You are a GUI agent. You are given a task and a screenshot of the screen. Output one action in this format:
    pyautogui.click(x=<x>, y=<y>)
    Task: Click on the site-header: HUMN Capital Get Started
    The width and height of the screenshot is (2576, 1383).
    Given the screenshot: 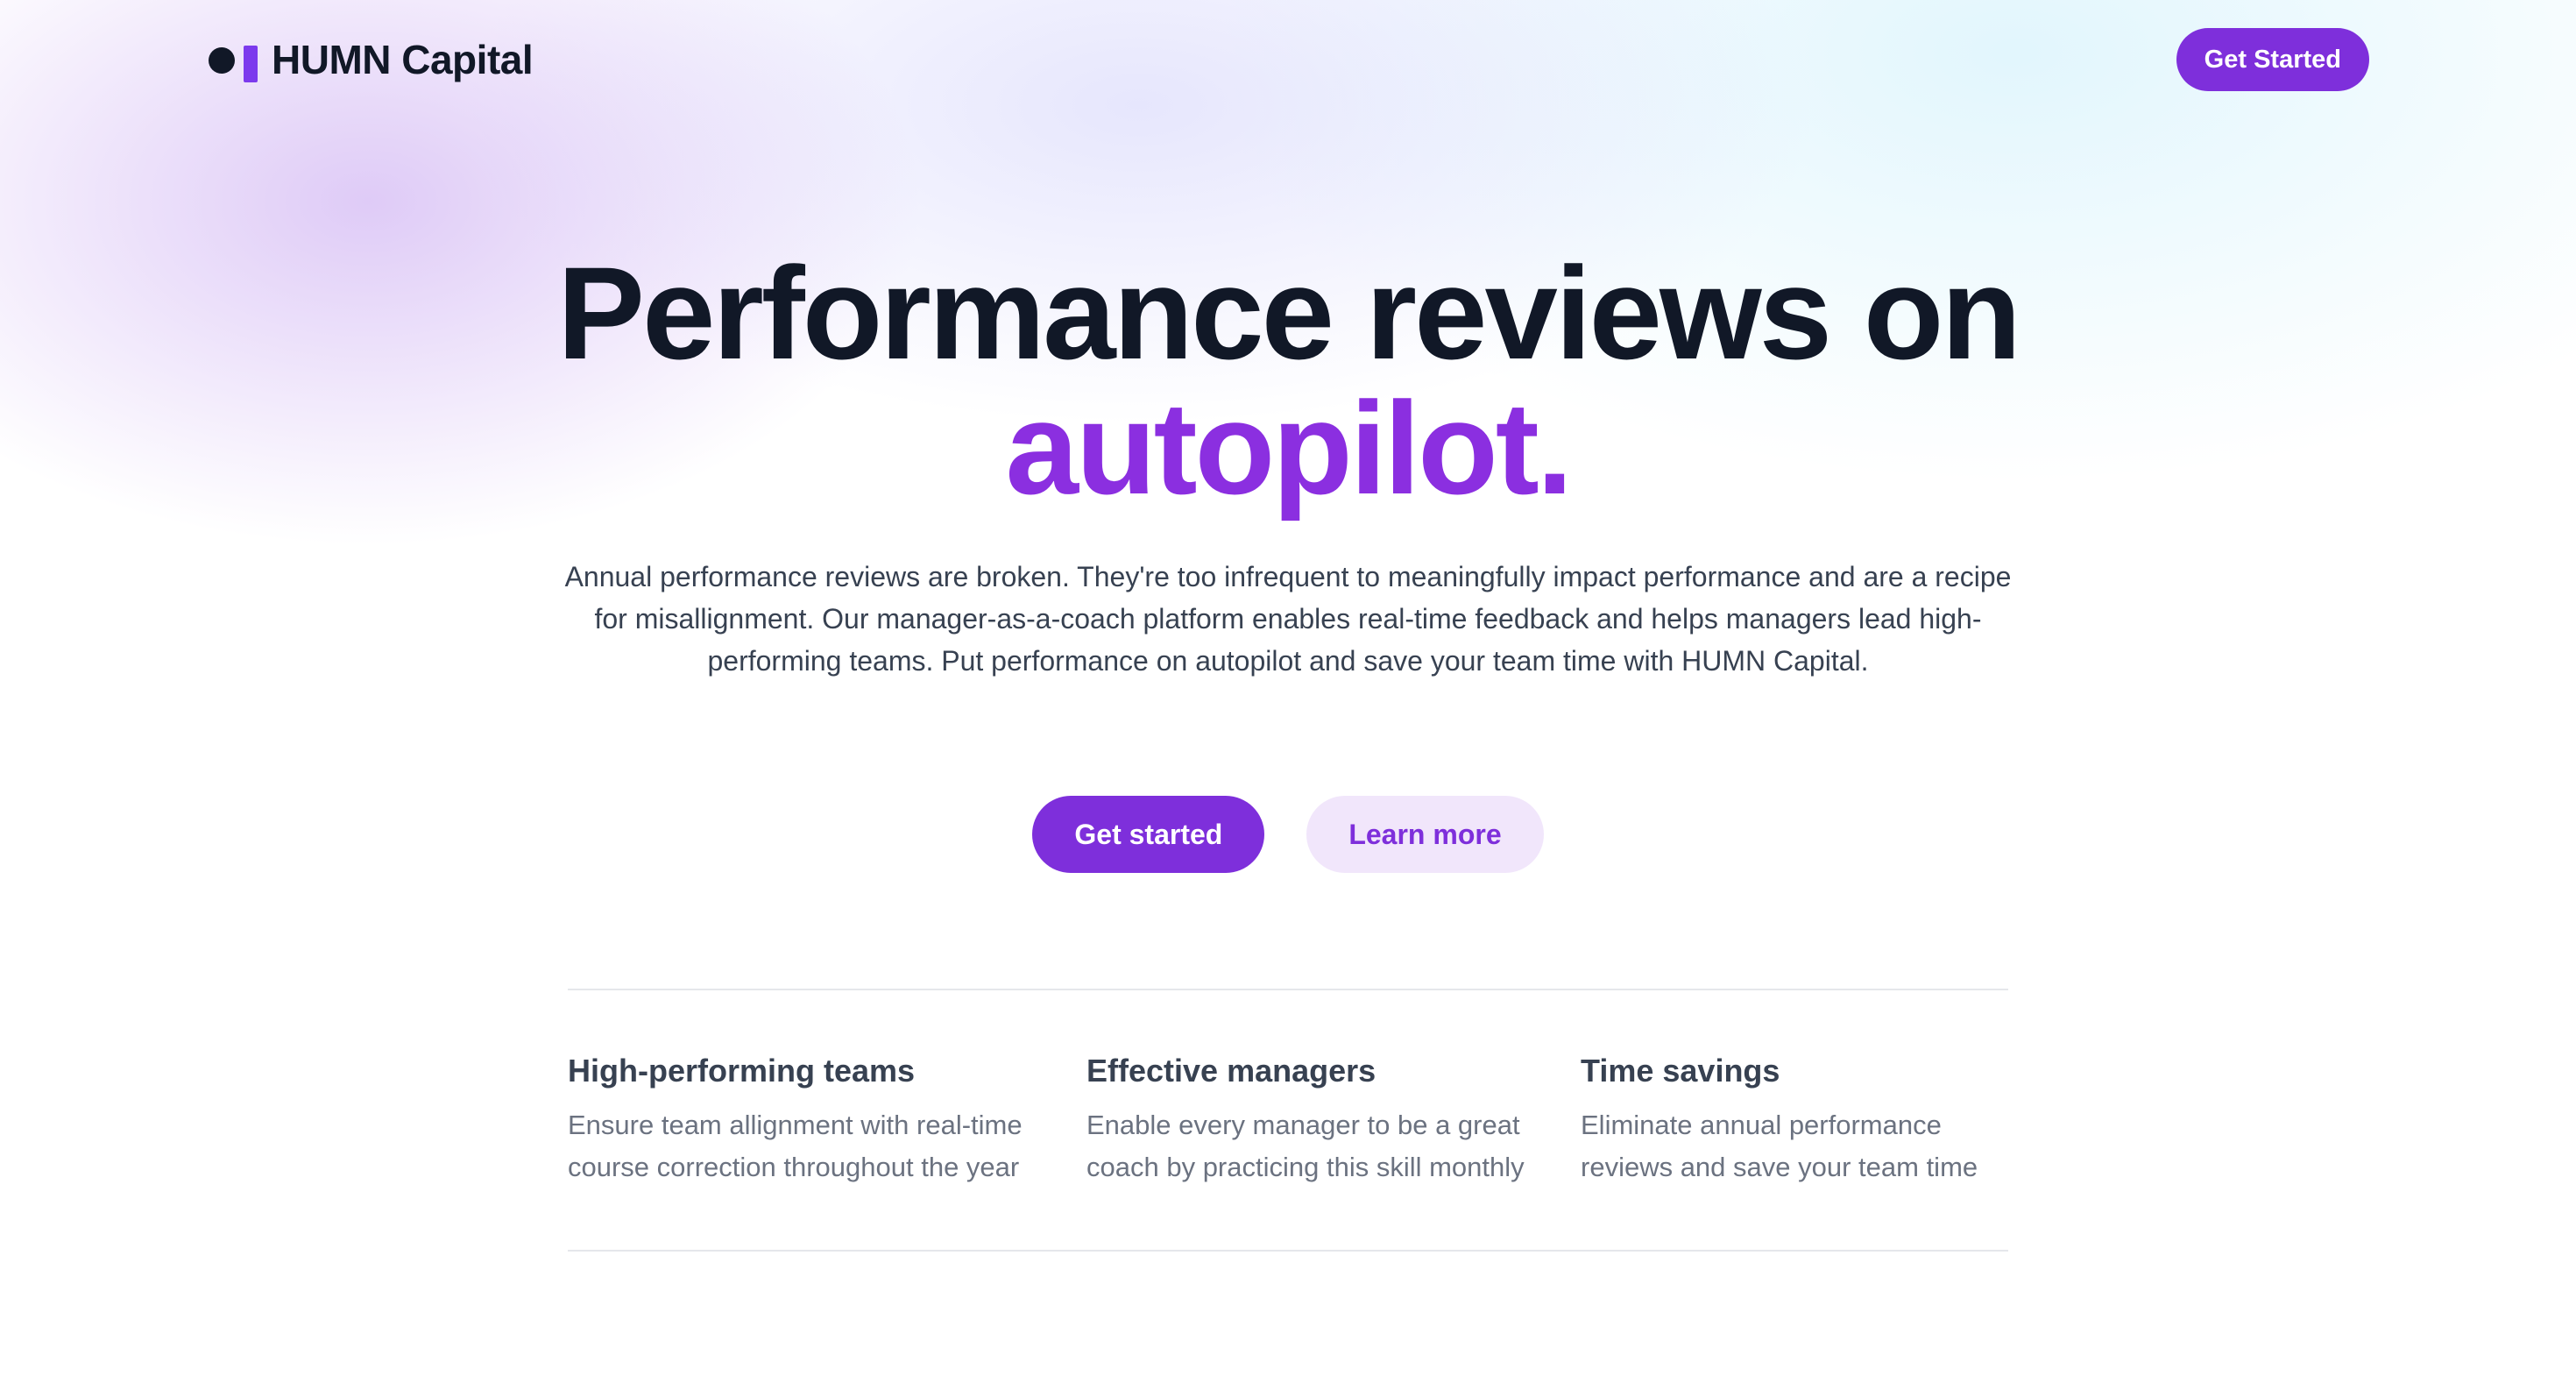 What is the action you would take?
    pyautogui.click(x=1288, y=59)
    